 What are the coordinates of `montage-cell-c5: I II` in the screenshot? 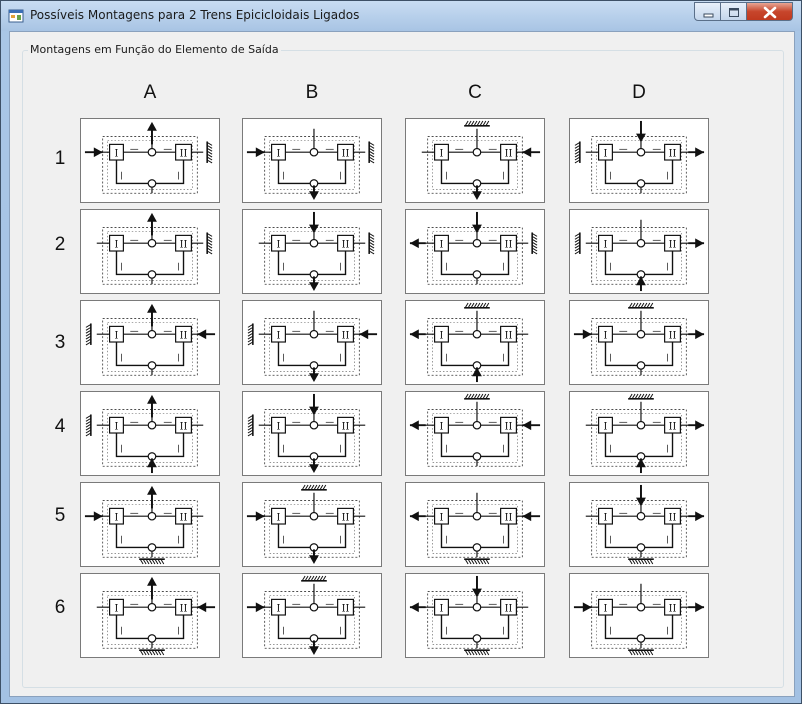 It's located at (475, 524).